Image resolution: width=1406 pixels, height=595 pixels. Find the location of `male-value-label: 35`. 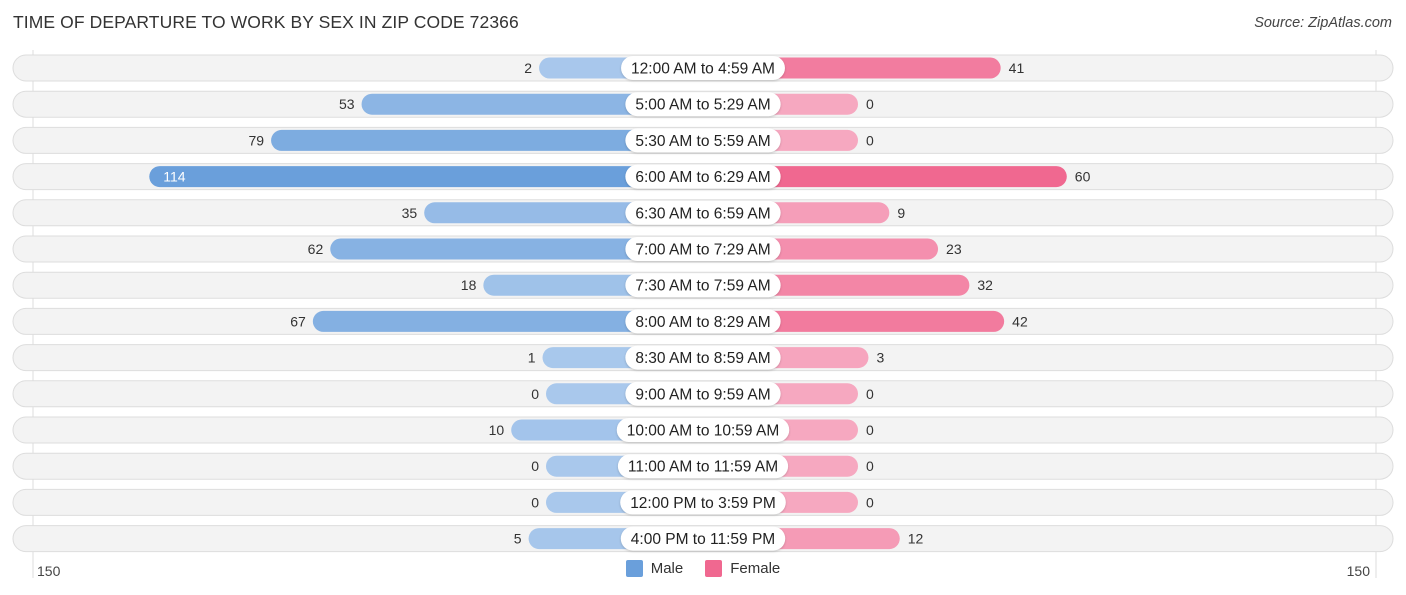

male-value-label: 35 is located at coordinates (410, 213).